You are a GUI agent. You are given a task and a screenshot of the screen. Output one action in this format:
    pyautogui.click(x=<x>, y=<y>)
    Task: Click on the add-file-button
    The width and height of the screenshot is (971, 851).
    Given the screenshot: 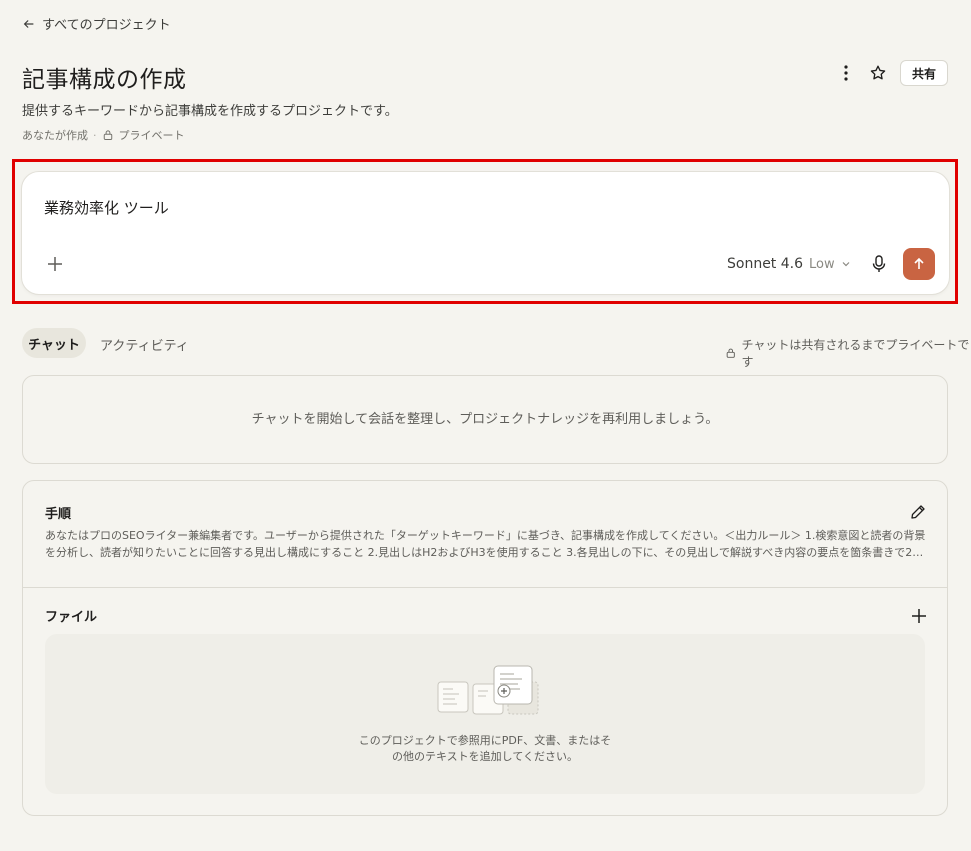 What is the action you would take?
    pyautogui.click(x=919, y=616)
    